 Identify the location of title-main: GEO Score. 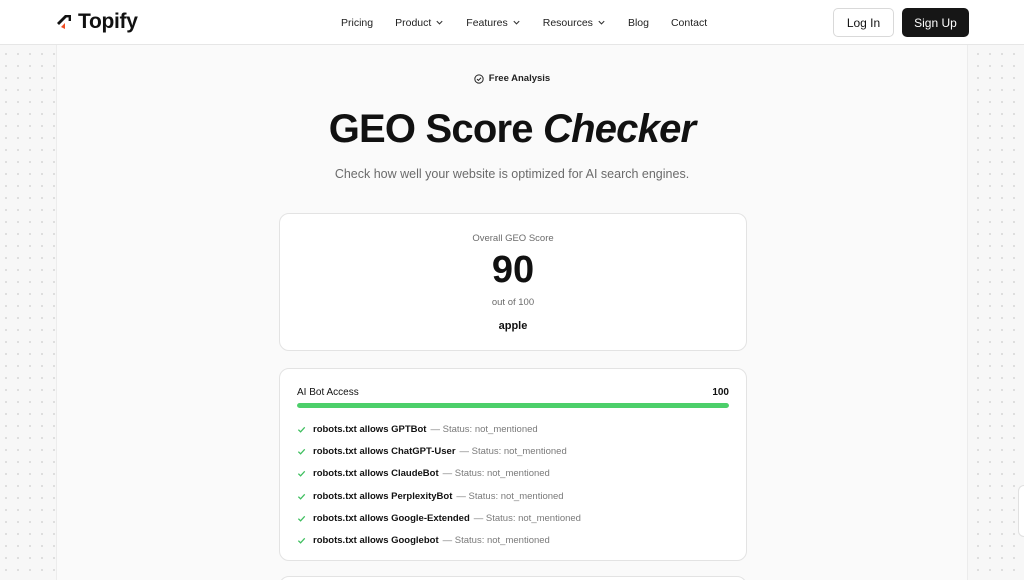
(431, 129).